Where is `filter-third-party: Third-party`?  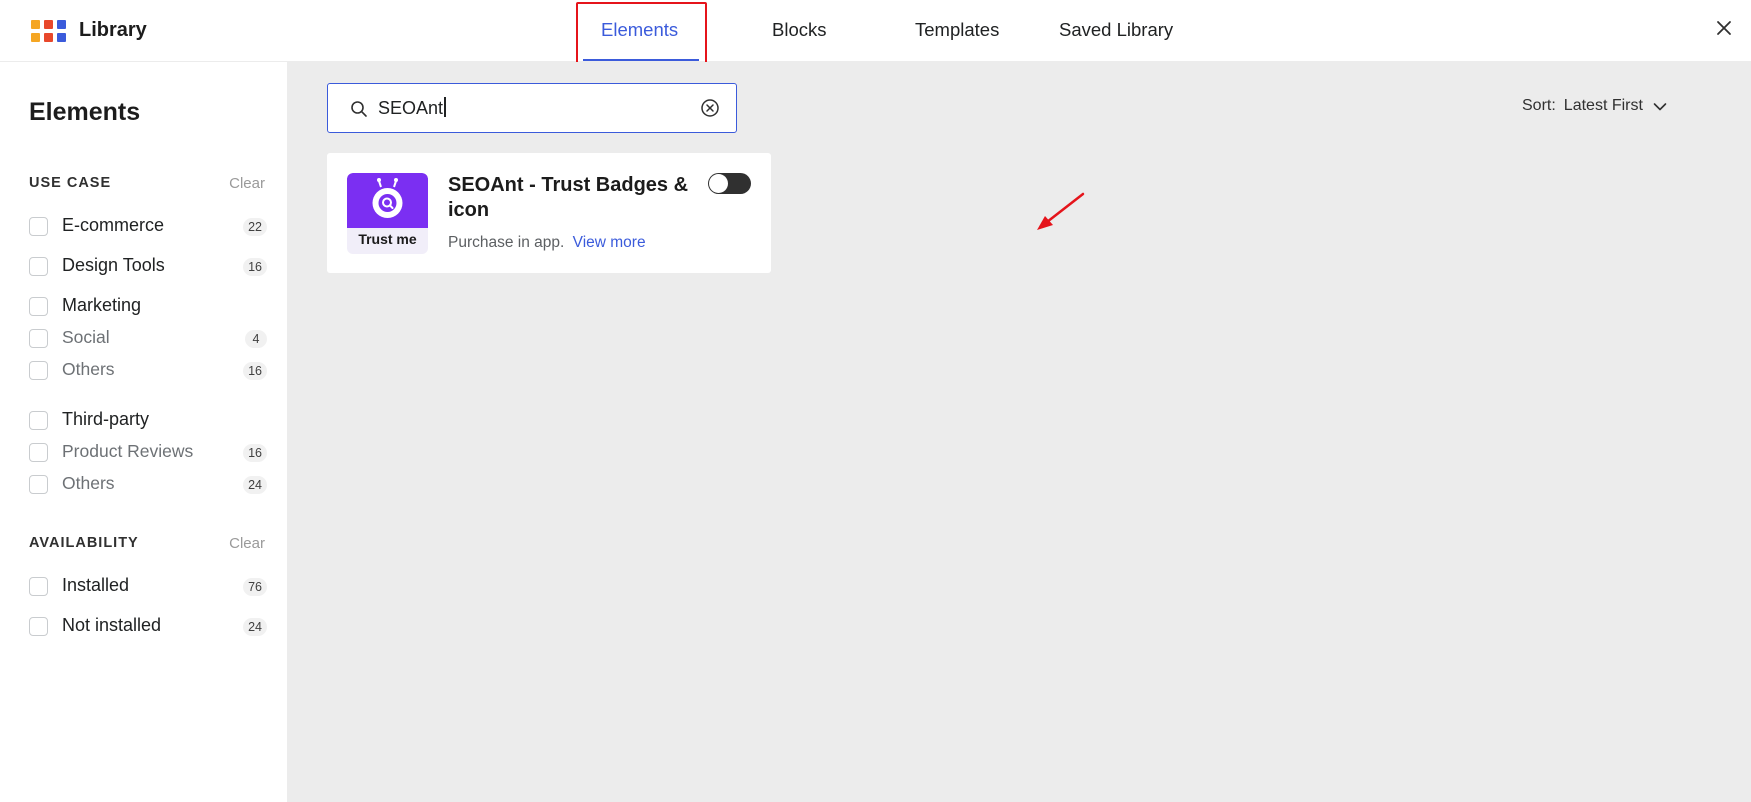
filter-third-party: Third-party is located at coordinates (148, 421).